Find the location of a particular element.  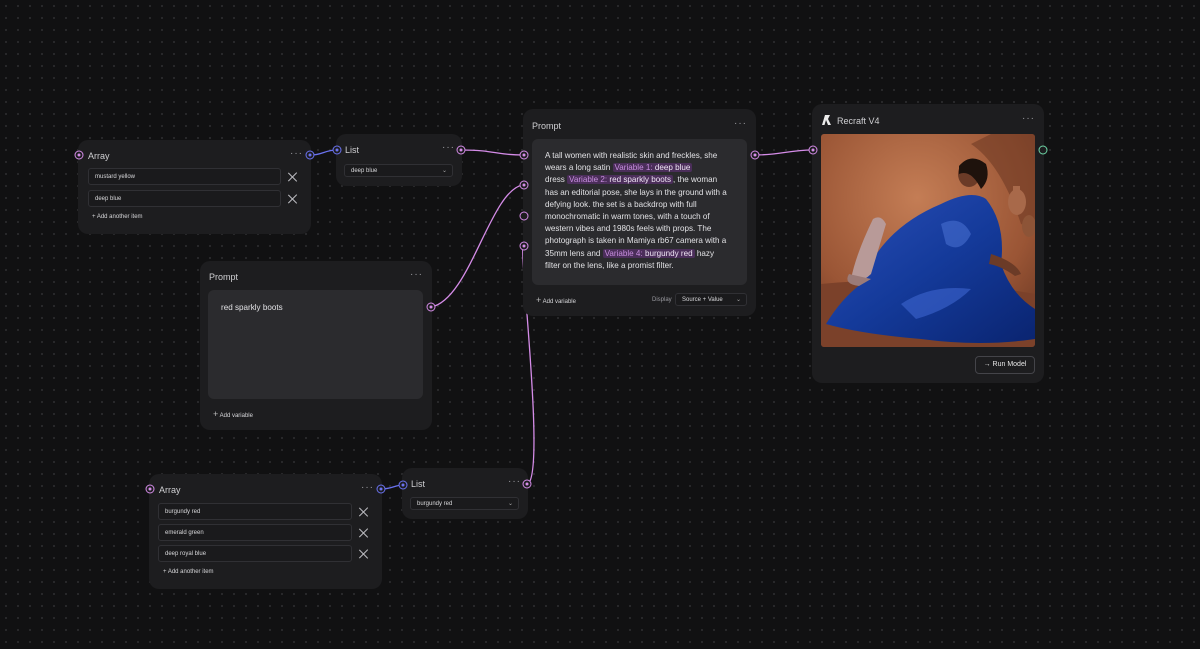

wire-prompt-to-model is located at coordinates (783, 152).